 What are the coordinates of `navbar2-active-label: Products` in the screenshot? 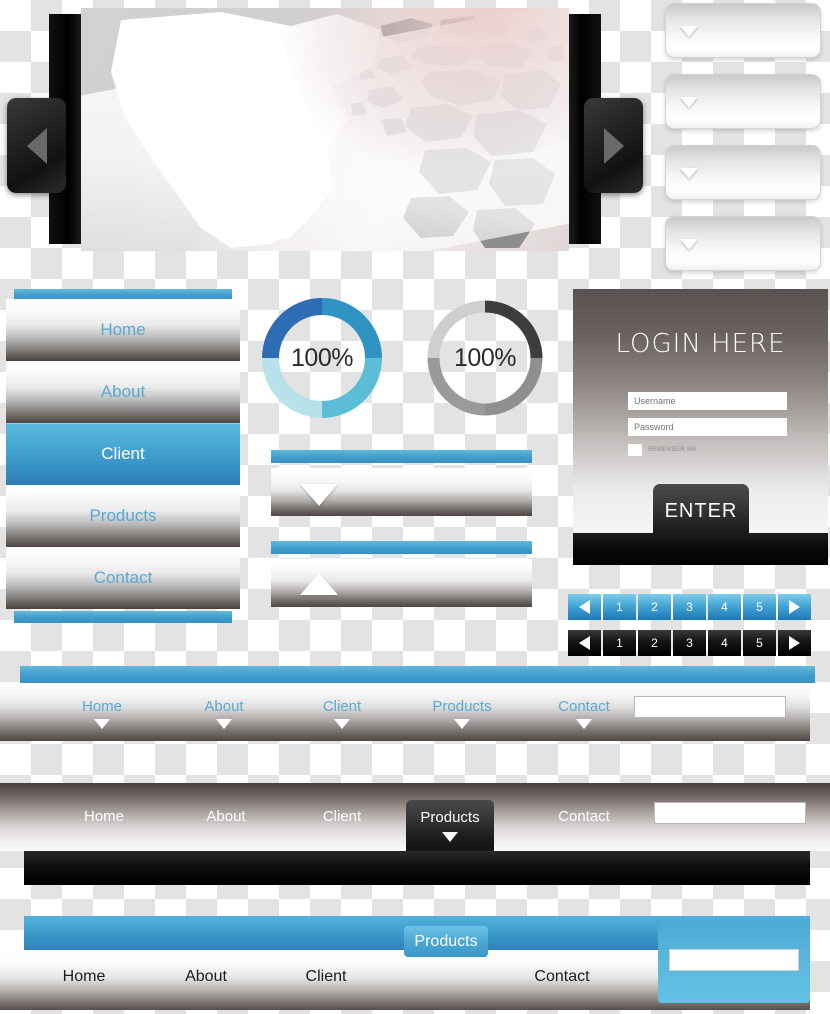 It's located at (450, 817).